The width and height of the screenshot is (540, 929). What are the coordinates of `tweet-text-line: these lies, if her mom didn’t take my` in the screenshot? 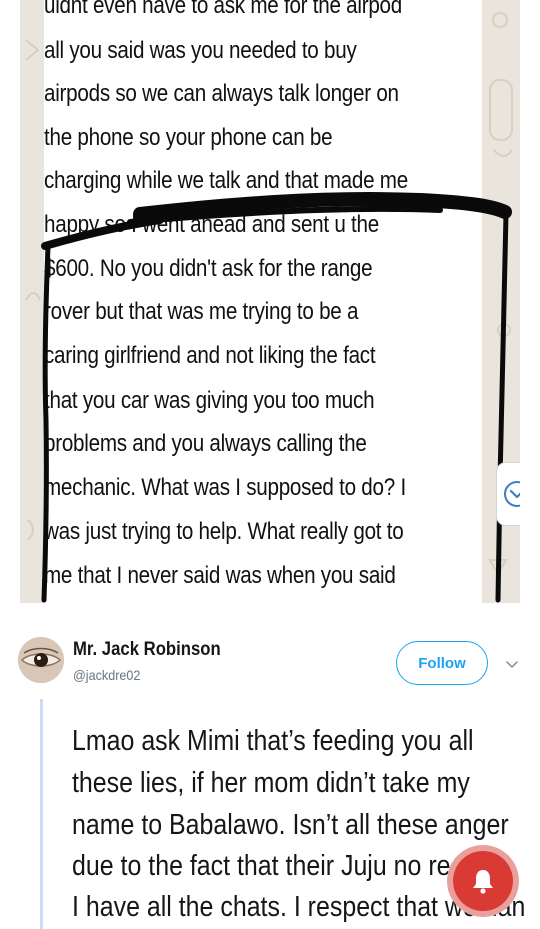 It's located at (271, 783).